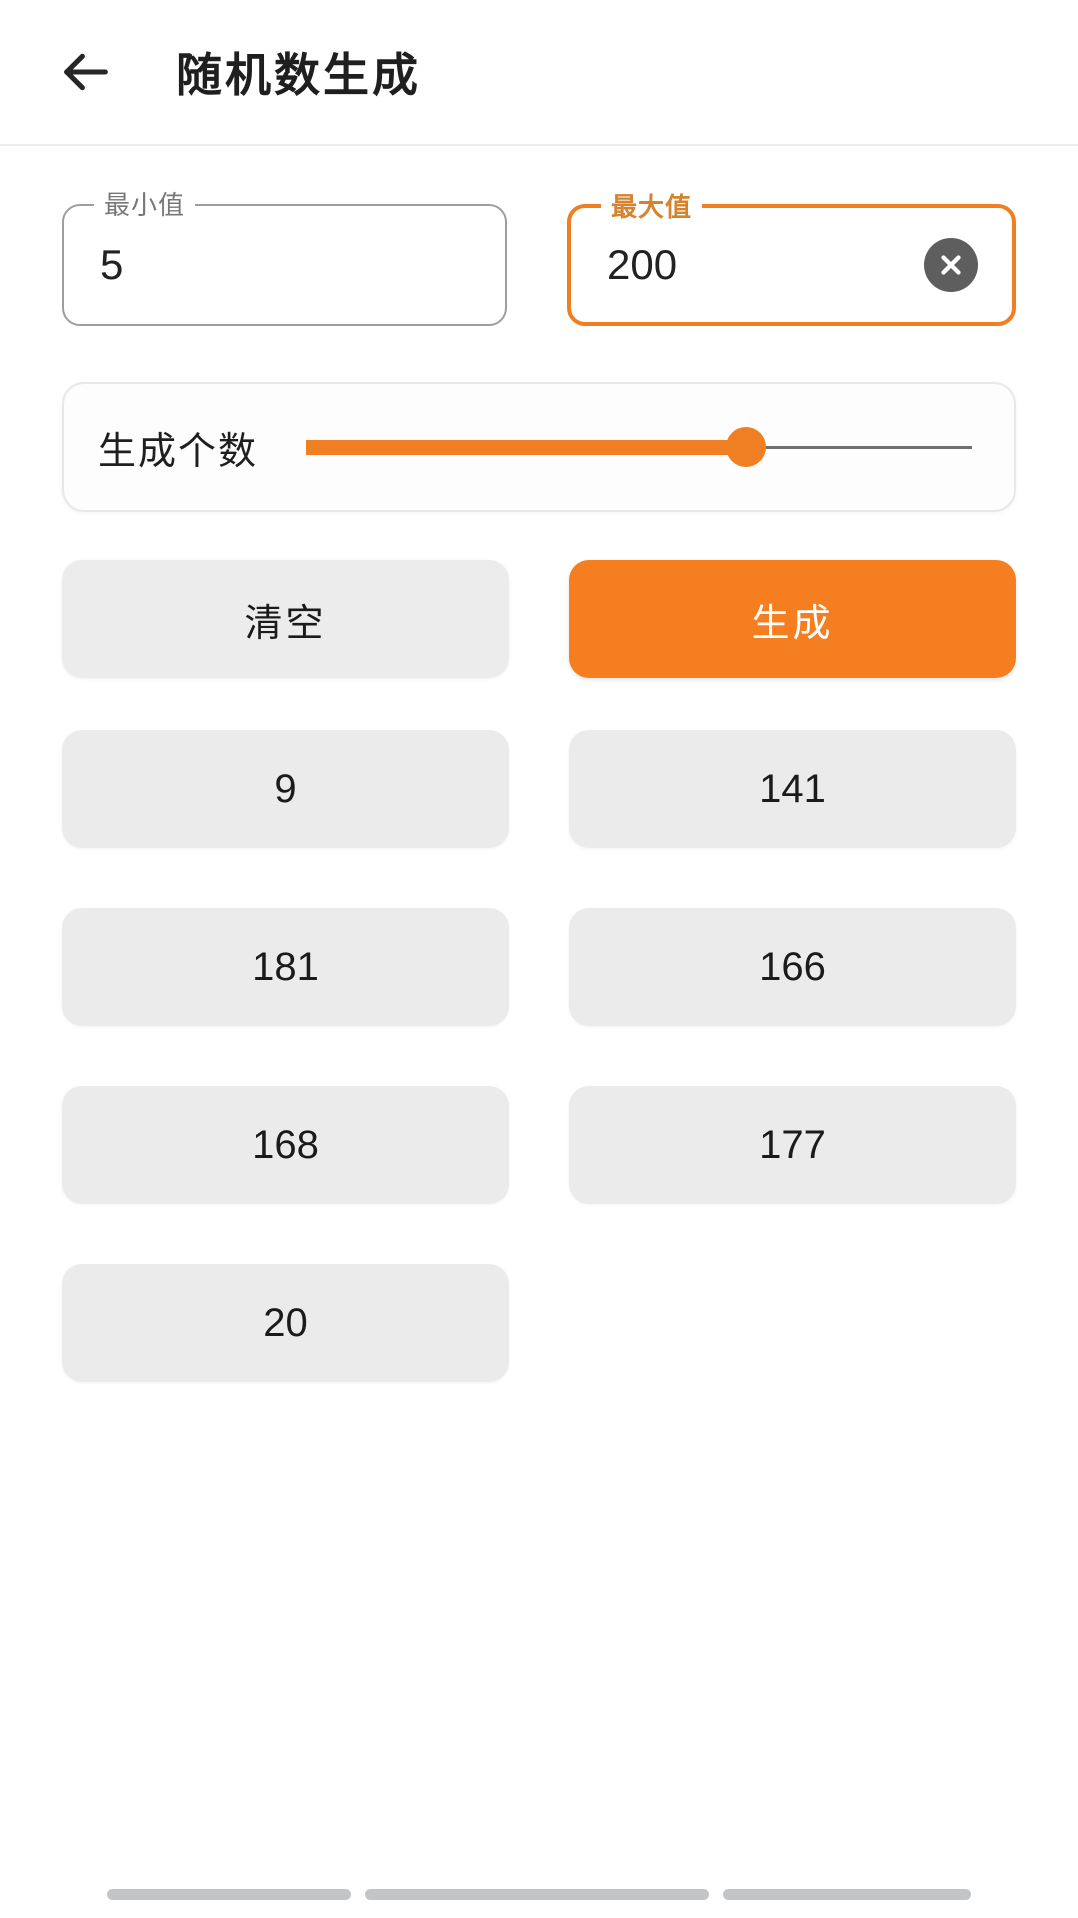 This screenshot has width=1078, height=1918. I want to click on generate-button: 生成, so click(792, 619).